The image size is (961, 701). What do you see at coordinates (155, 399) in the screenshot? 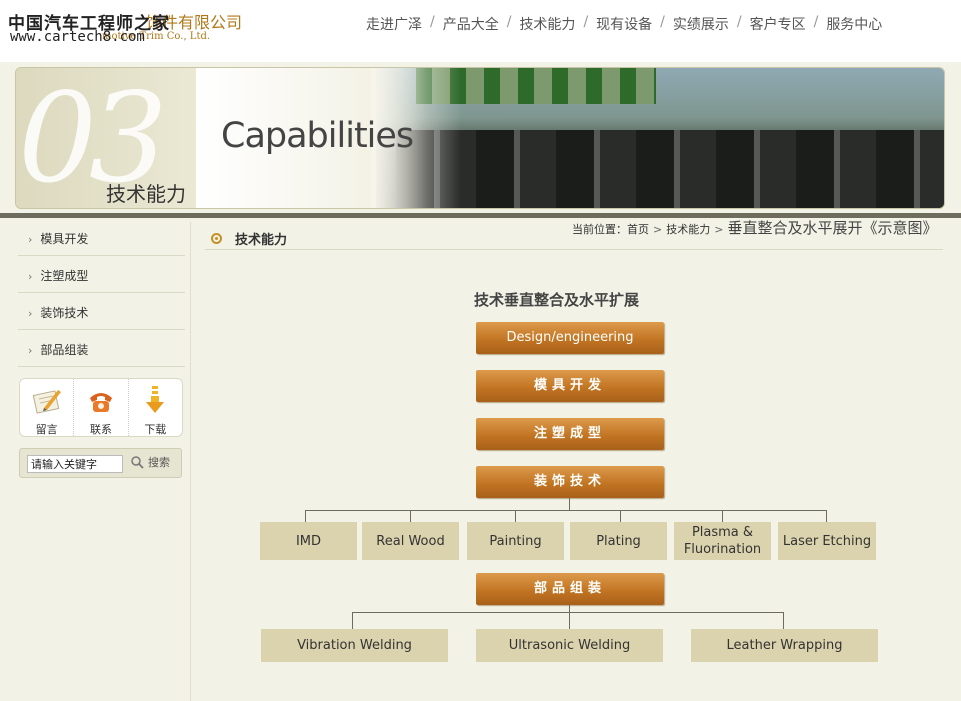
I see `download-arrow-icon` at bounding box center [155, 399].